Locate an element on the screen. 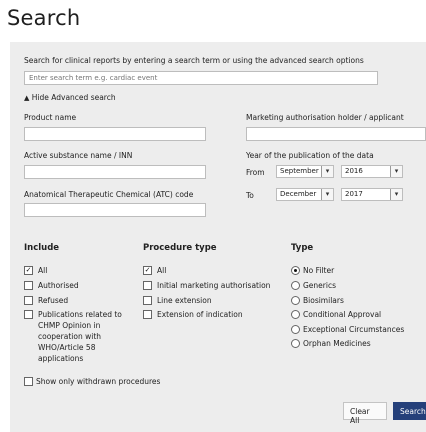 This screenshot has height=432, width=426. include-publications-line2: CHMP Opinion in is located at coordinates (69, 325).